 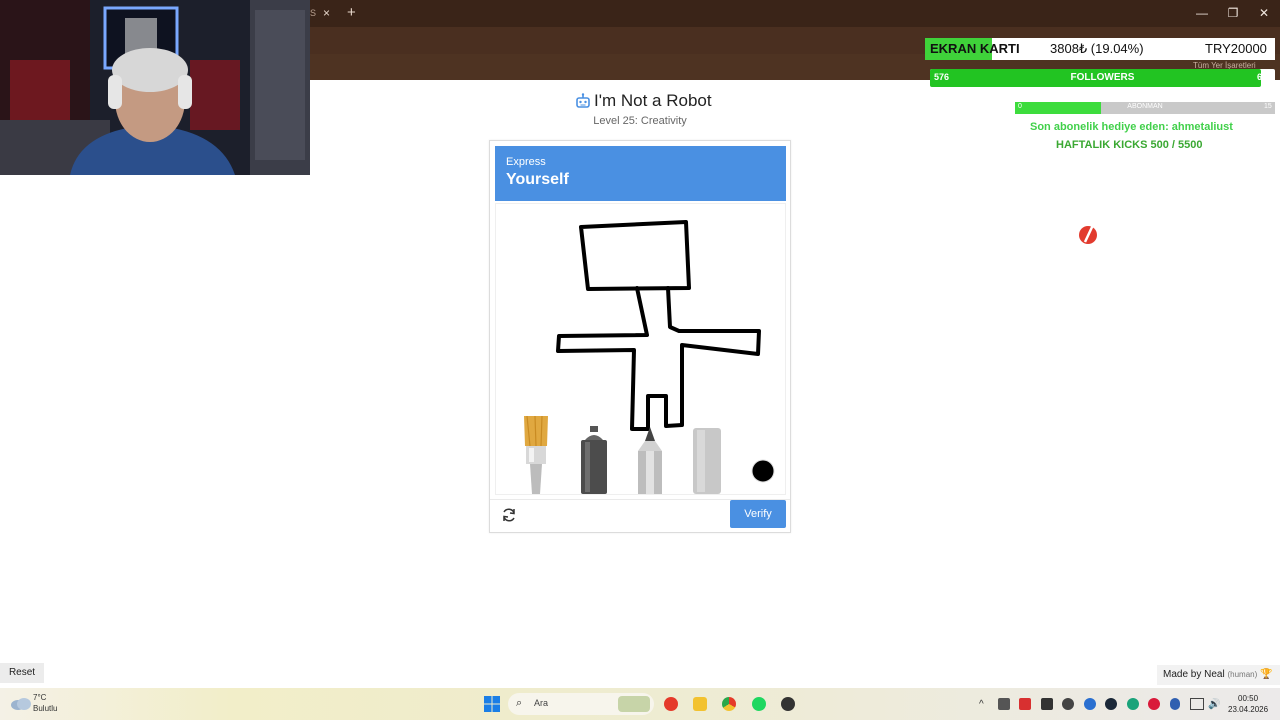 I want to click on color-picker-black, so click(x=763, y=471).